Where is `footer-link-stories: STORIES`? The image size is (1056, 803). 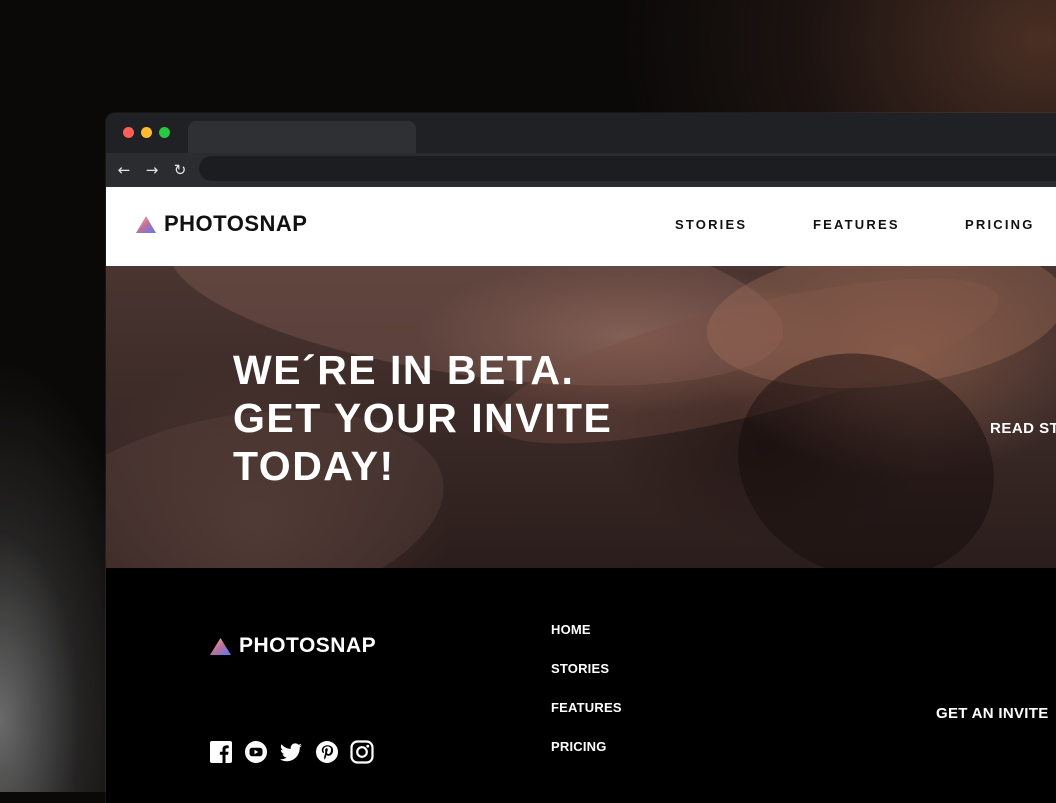
footer-link-stories: STORIES is located at coordinates (580, 668).